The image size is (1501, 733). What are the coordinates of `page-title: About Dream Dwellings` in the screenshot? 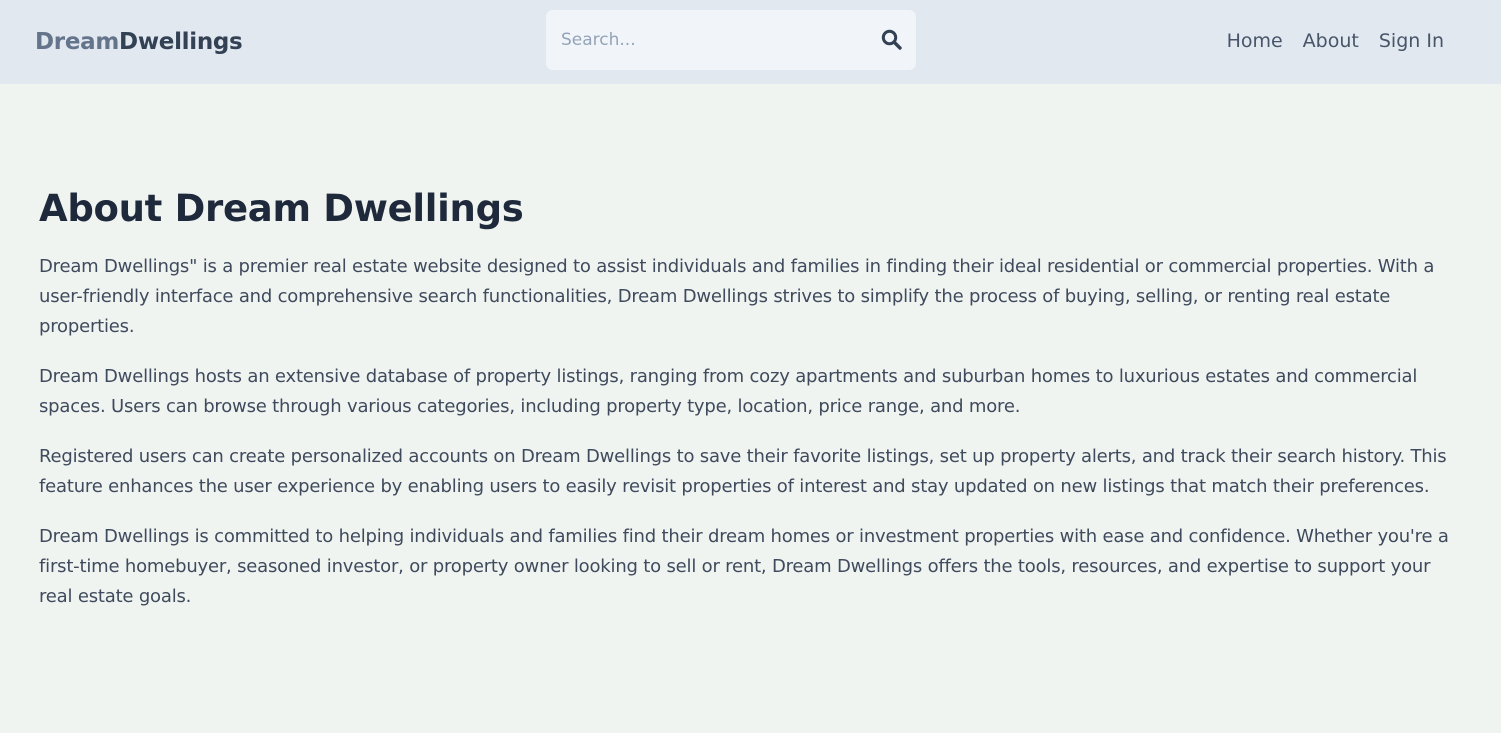 It's located at (281, 208).